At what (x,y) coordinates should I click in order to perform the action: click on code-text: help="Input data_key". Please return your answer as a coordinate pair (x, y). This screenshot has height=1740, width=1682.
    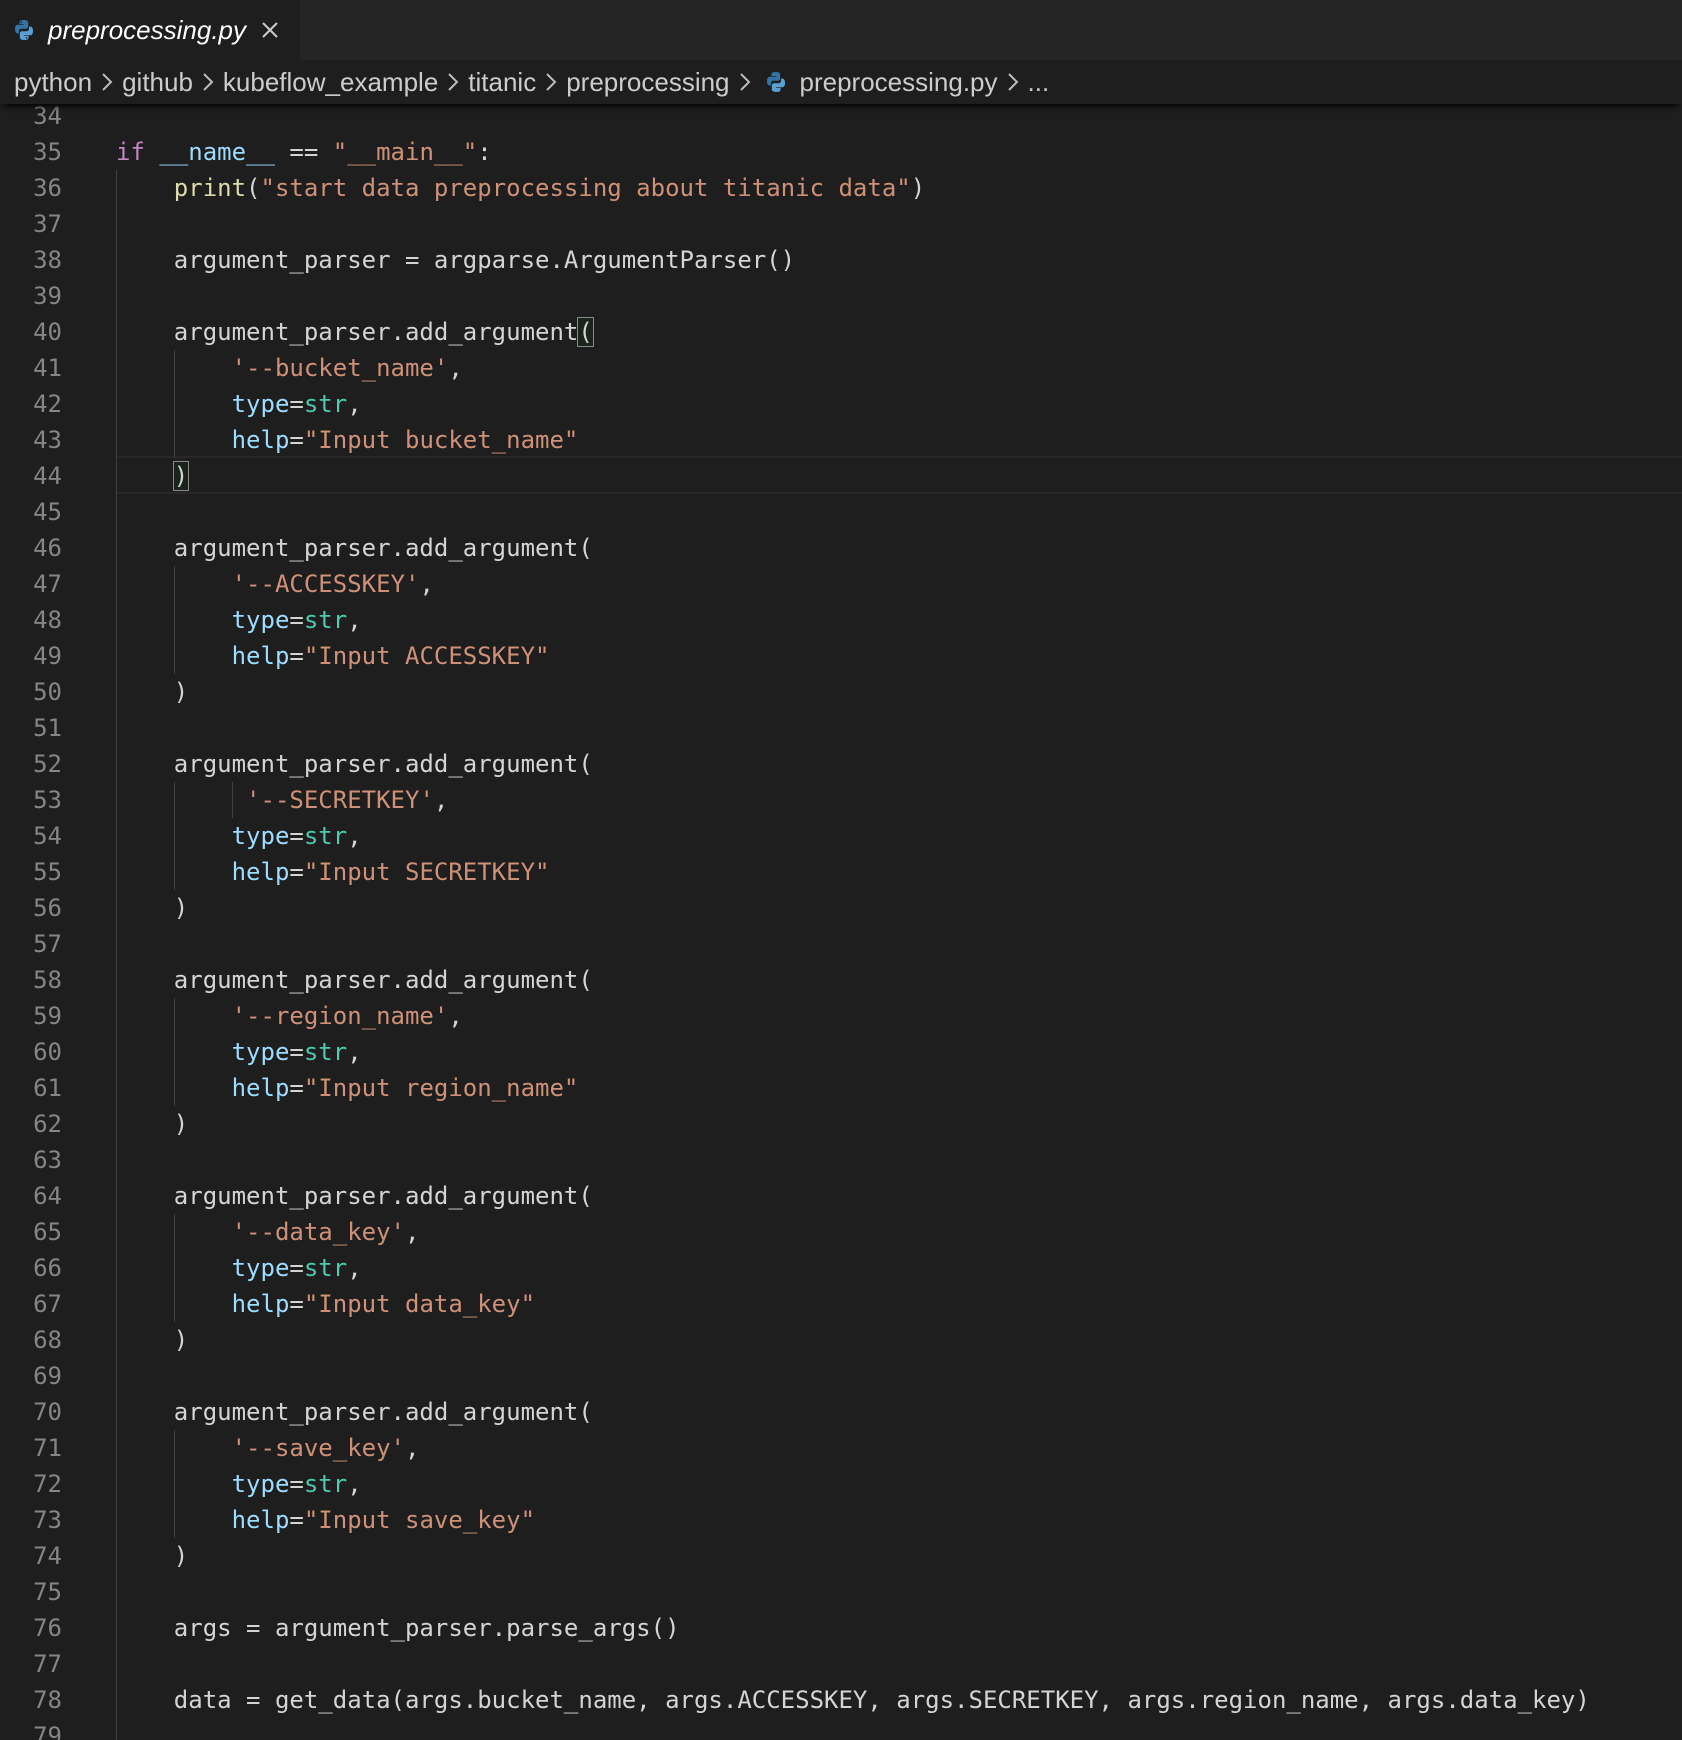
    Looking at the image, I should click on (325, 1304).